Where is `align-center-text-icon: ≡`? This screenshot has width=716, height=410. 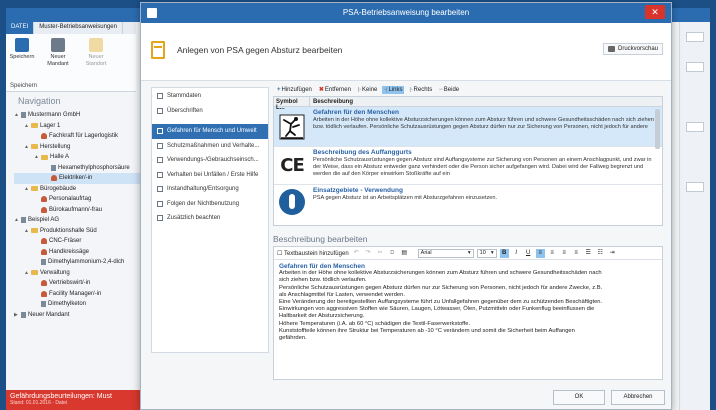 align-center-text-icon: ≡ is located at coordinates (552, 253).